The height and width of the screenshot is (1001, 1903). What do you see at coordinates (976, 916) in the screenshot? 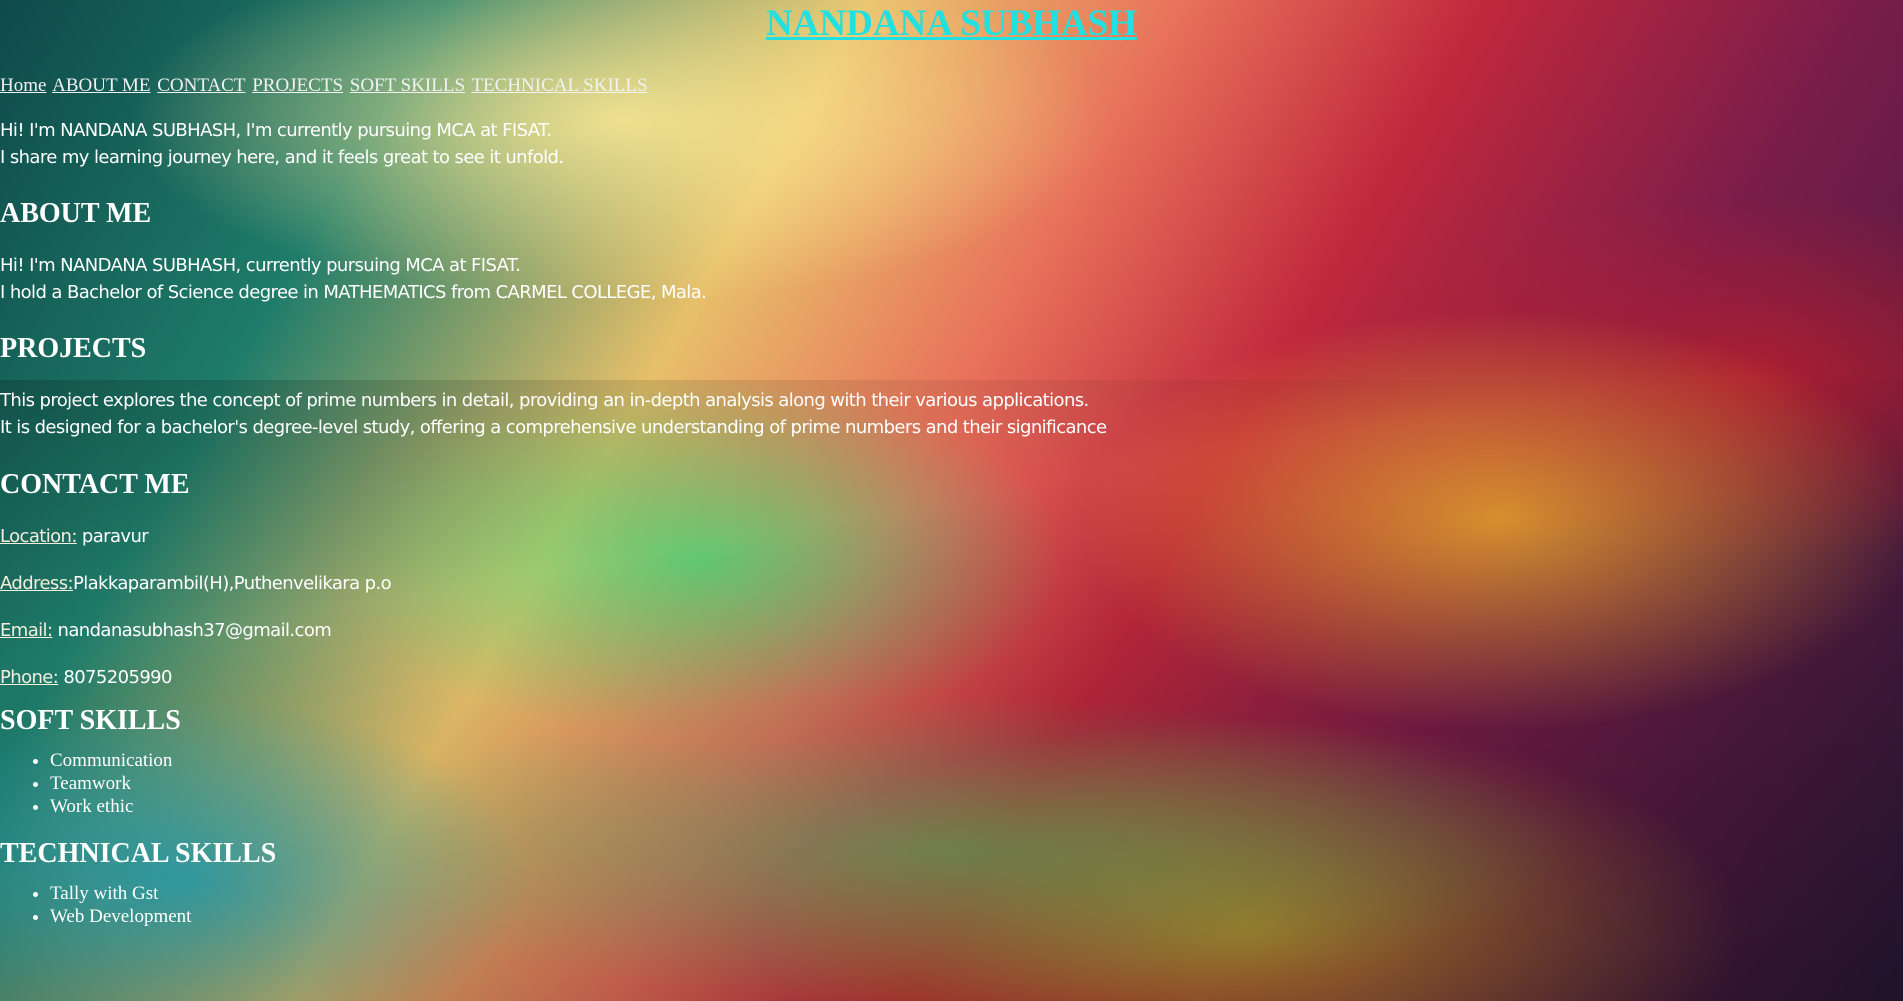
I see `list-item: Web Development` at bounding box center [976, 916].